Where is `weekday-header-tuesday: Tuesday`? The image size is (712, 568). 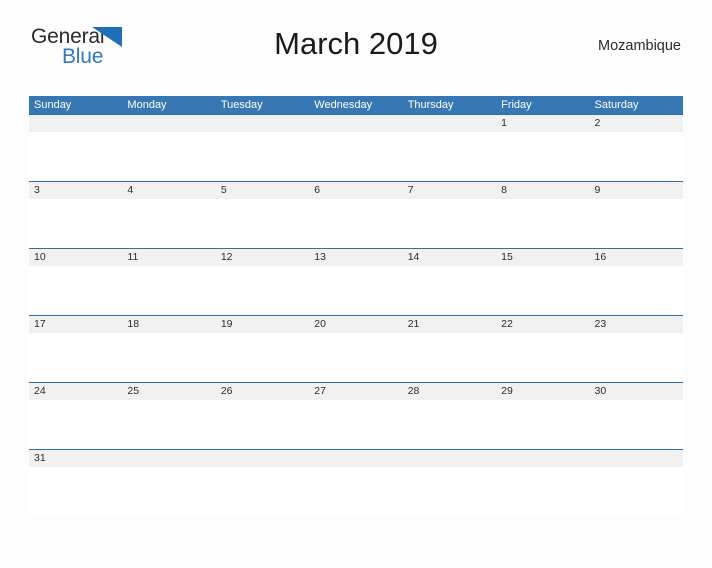 weekday-header-tuesday: Tuesday is located at coordinates (241, 105).